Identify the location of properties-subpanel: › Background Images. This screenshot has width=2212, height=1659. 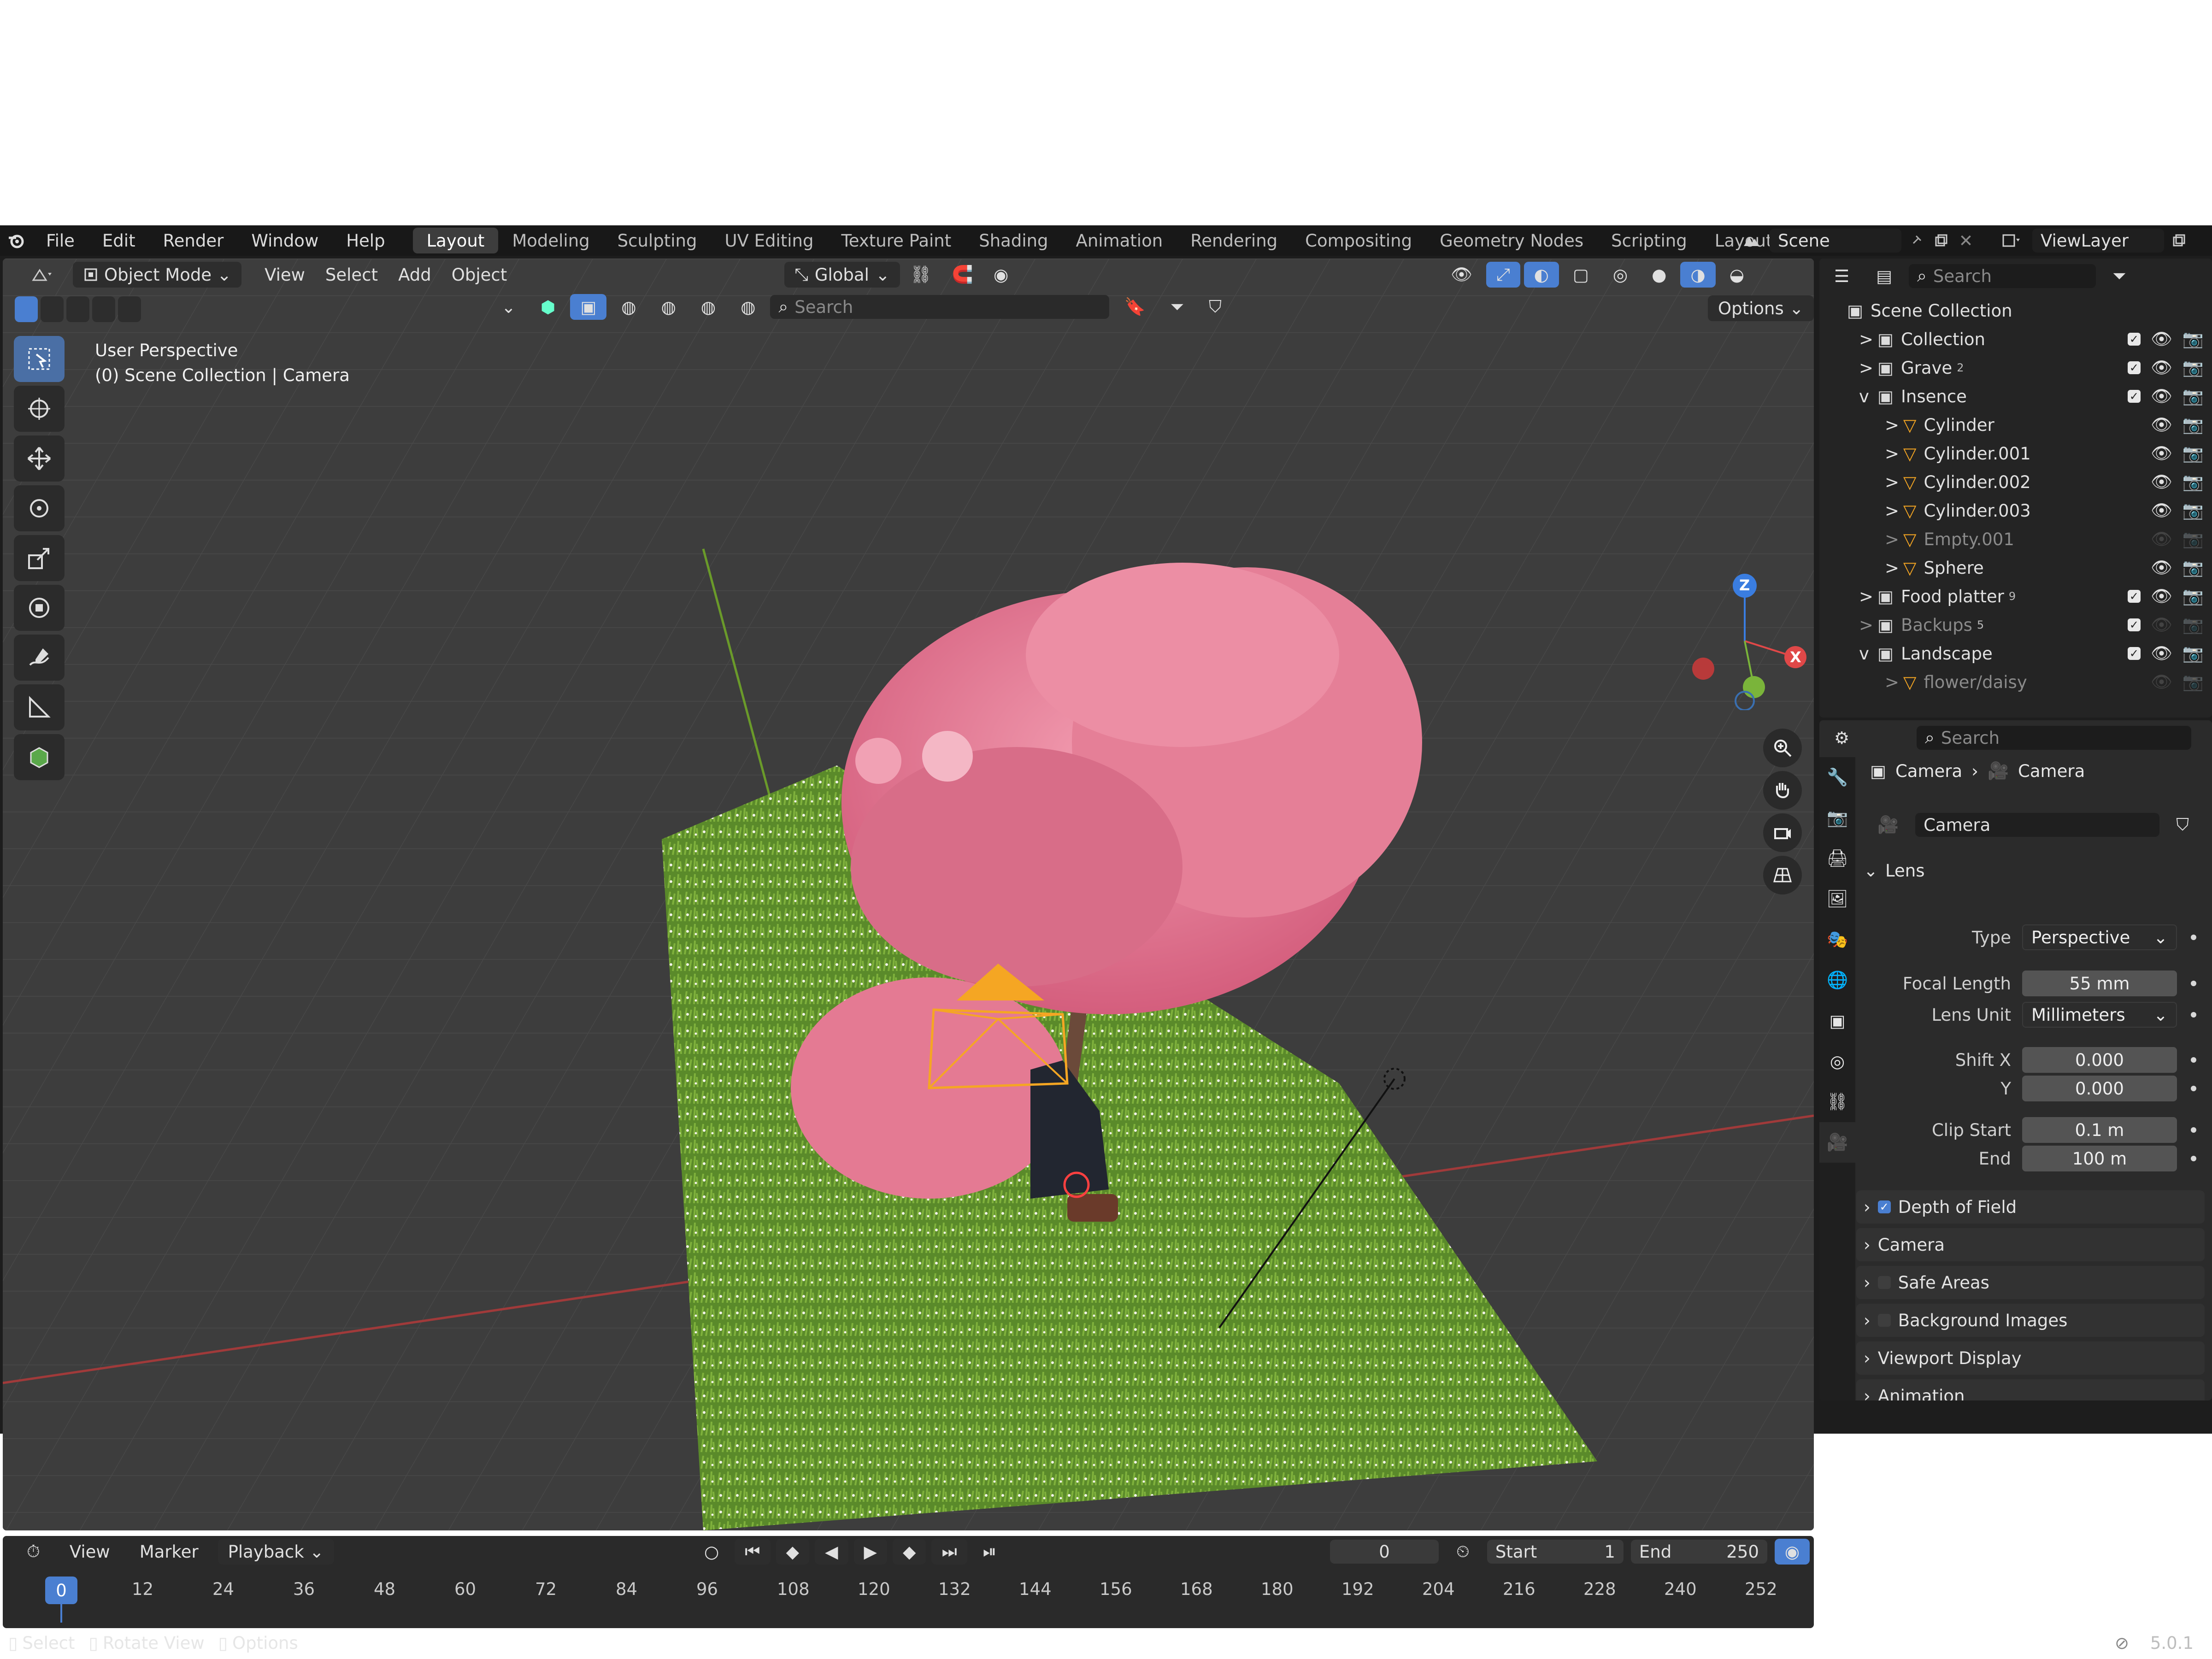
(2030, 1320).